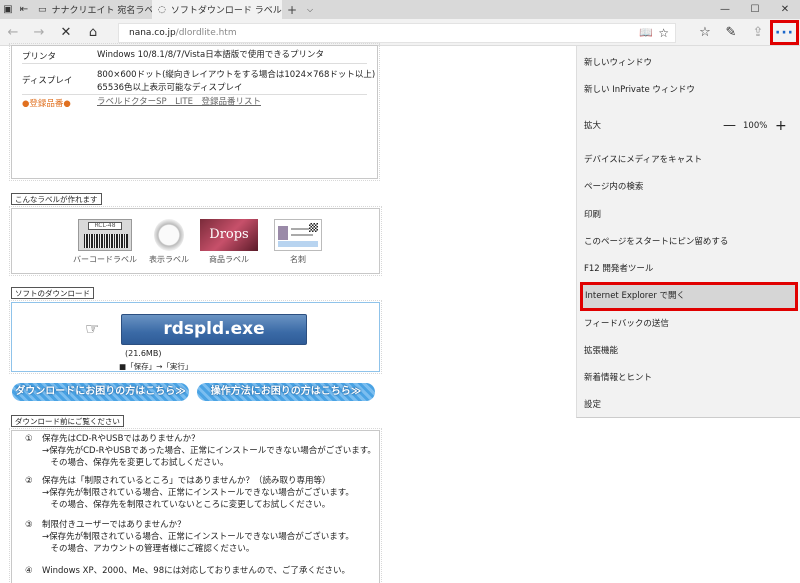 Image resolution: width=800 pixels, height=583 pixels. I want to click on label-product: Drops 商品ラベル, so click(229, 242).